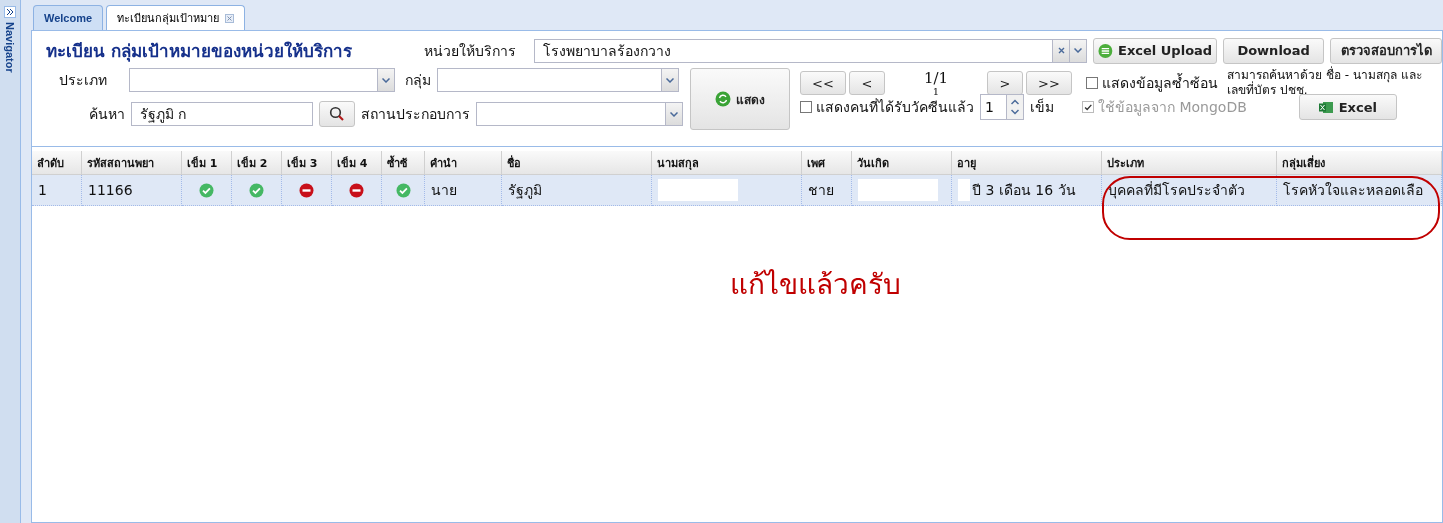 This screenshot has height=523, width=1443. Describe the element at coordinates (823, 83) in the screenshot. I see `first-page-button: <<` at that location.